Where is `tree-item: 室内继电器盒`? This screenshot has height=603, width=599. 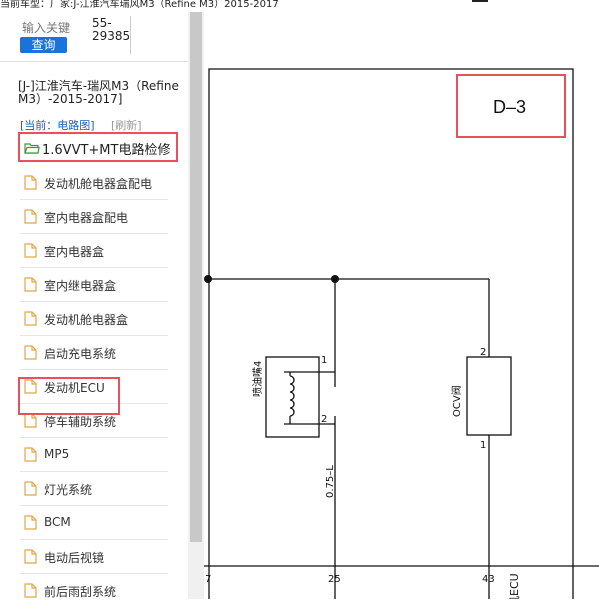 tree-item: 室内继电器盒 is located at coordinates (94, 285).